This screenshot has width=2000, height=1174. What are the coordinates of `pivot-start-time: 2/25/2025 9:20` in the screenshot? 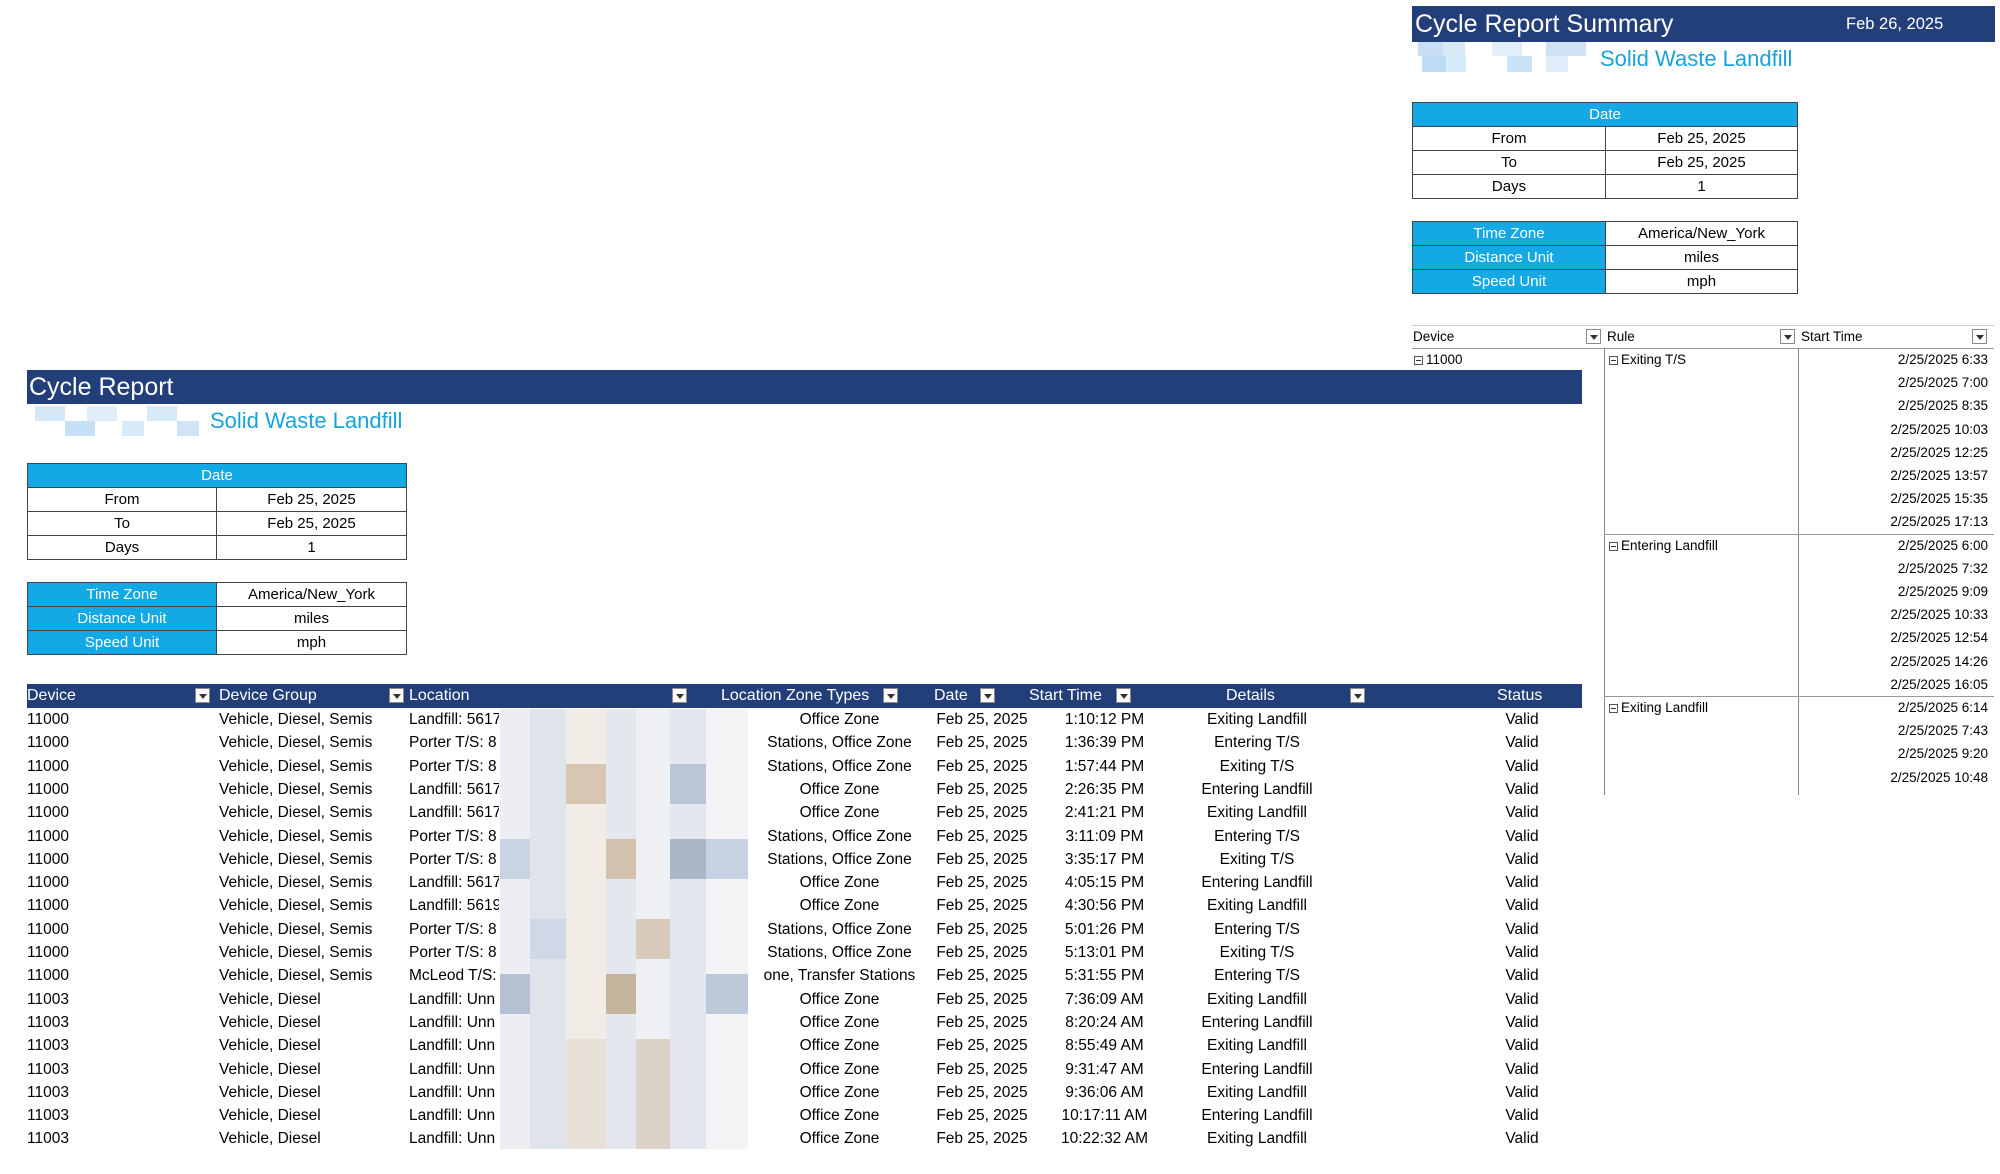 It's located at (1942, 754).